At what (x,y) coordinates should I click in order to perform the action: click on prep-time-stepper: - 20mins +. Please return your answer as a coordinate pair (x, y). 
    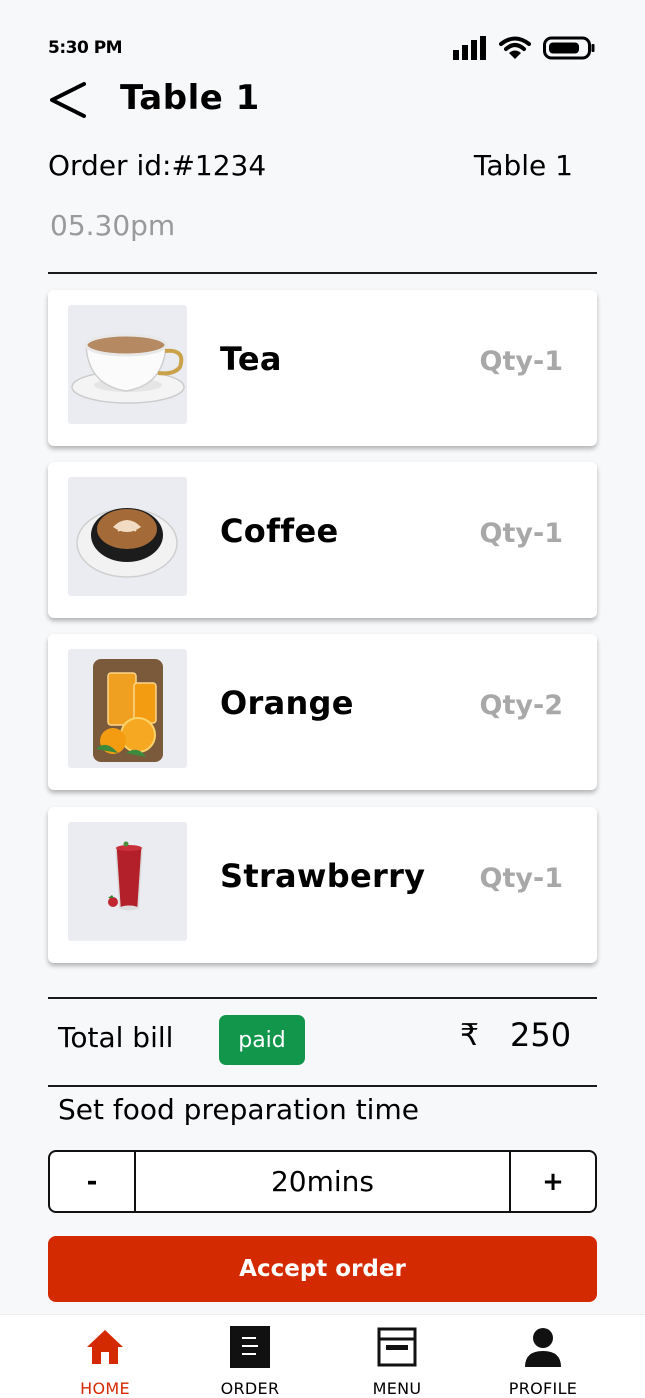
    Looking at the image, I should click on (322, 1181).